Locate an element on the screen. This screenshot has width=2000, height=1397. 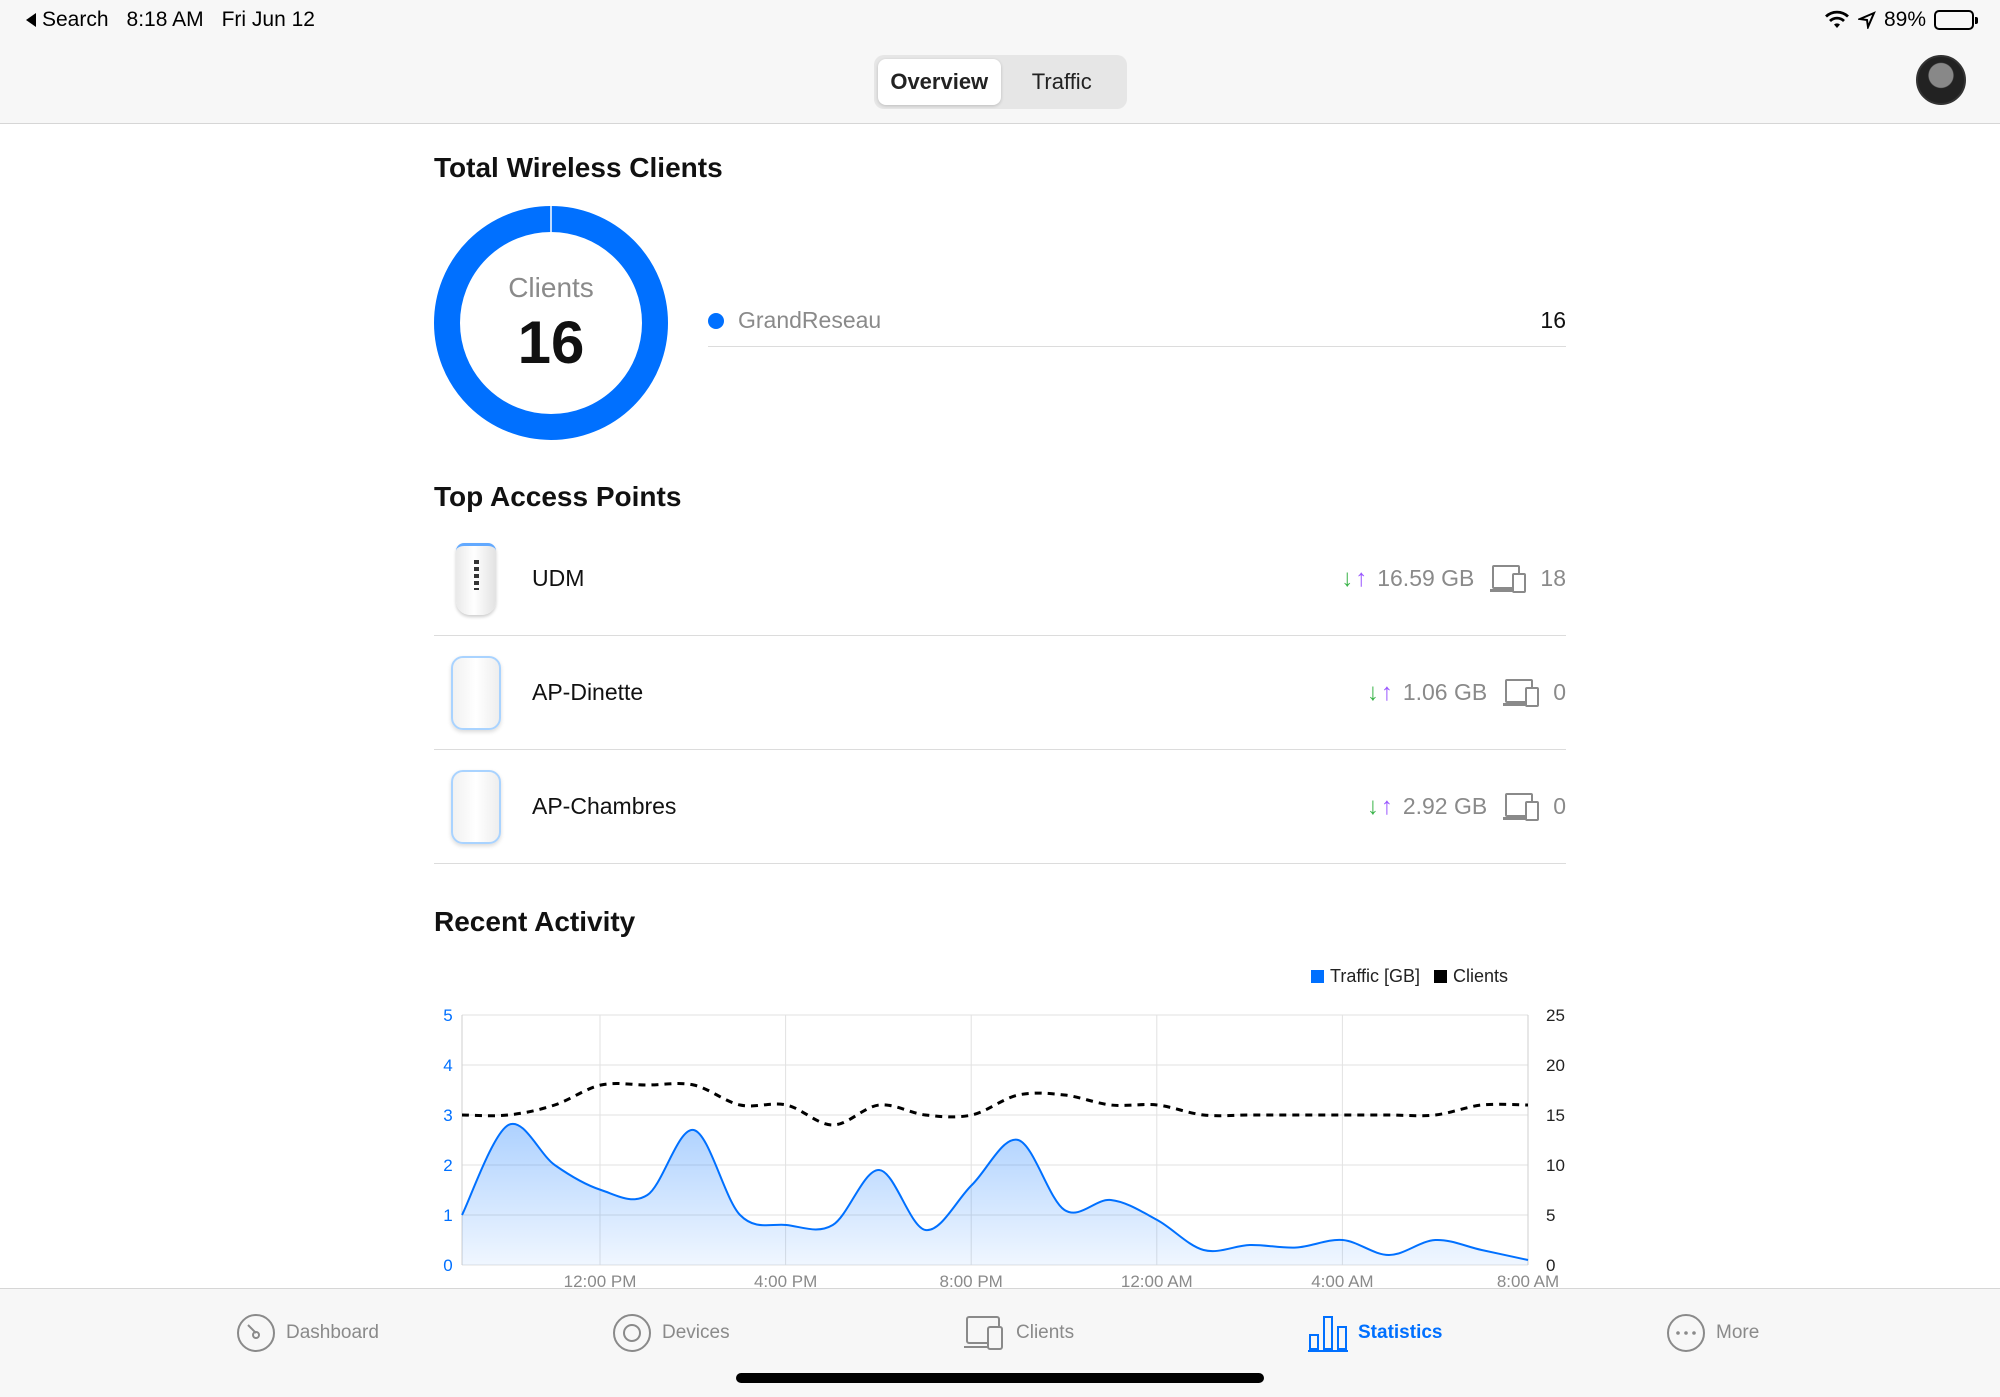
traffic-area-fill is located at coordinates (995, 1194).